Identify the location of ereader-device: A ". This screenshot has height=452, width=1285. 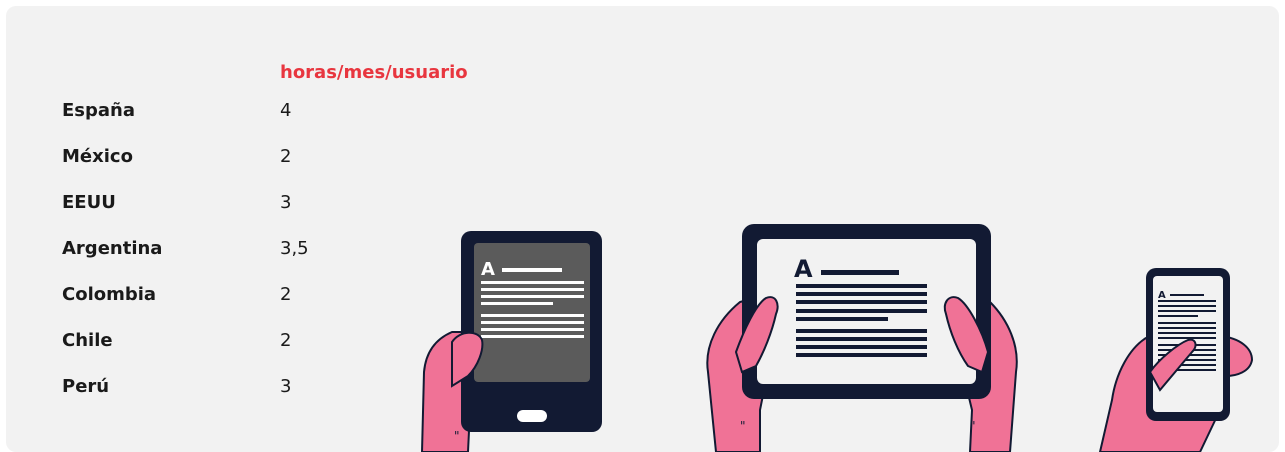
(511, 341).